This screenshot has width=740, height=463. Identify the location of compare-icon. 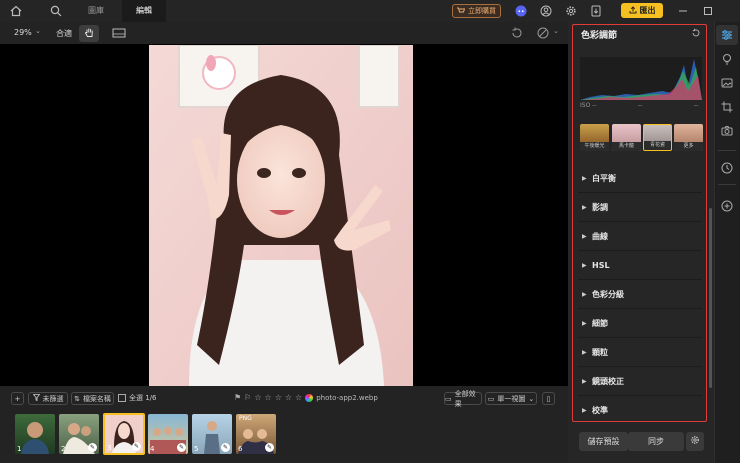
(119, 33).